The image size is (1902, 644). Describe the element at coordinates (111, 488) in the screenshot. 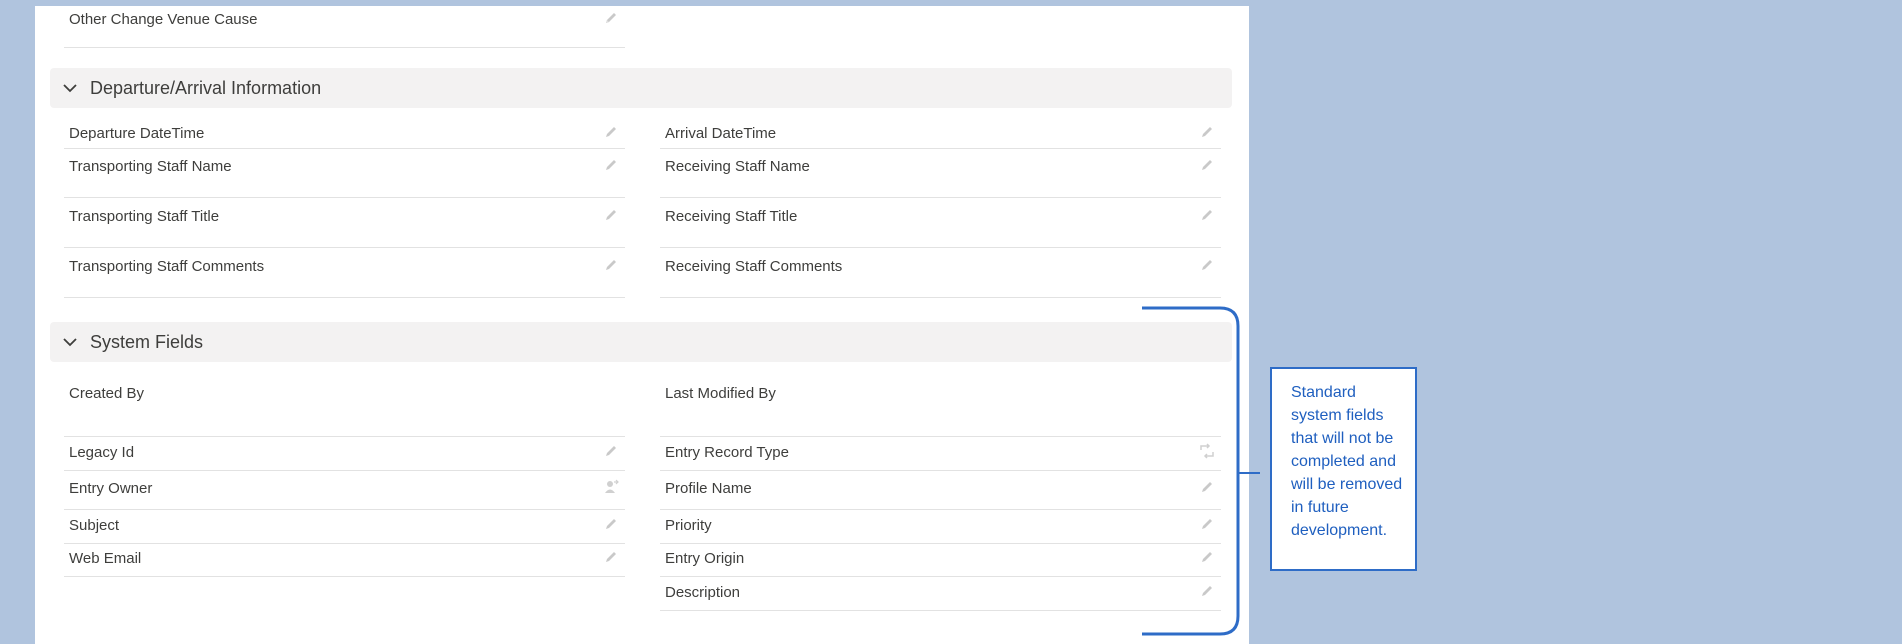

I see `field-label: Entry Owner` at that location.